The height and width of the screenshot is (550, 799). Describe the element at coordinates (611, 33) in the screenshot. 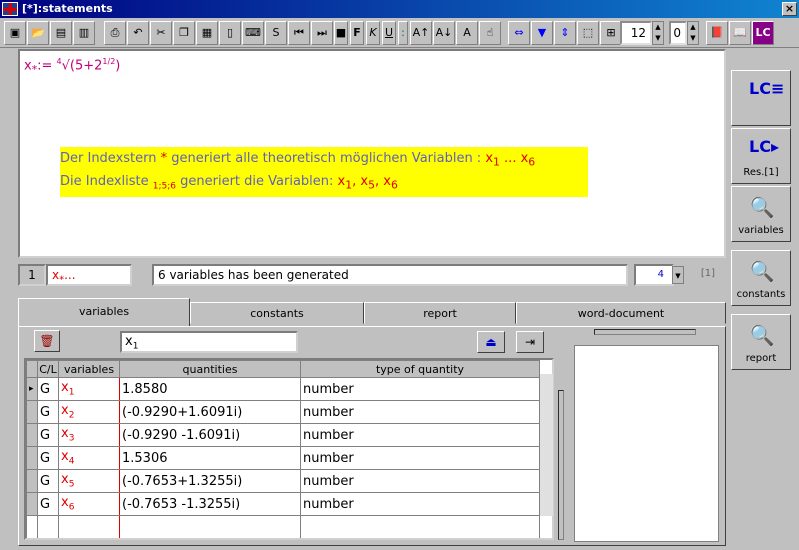

I see `graph-icon: ⊞` at that location.